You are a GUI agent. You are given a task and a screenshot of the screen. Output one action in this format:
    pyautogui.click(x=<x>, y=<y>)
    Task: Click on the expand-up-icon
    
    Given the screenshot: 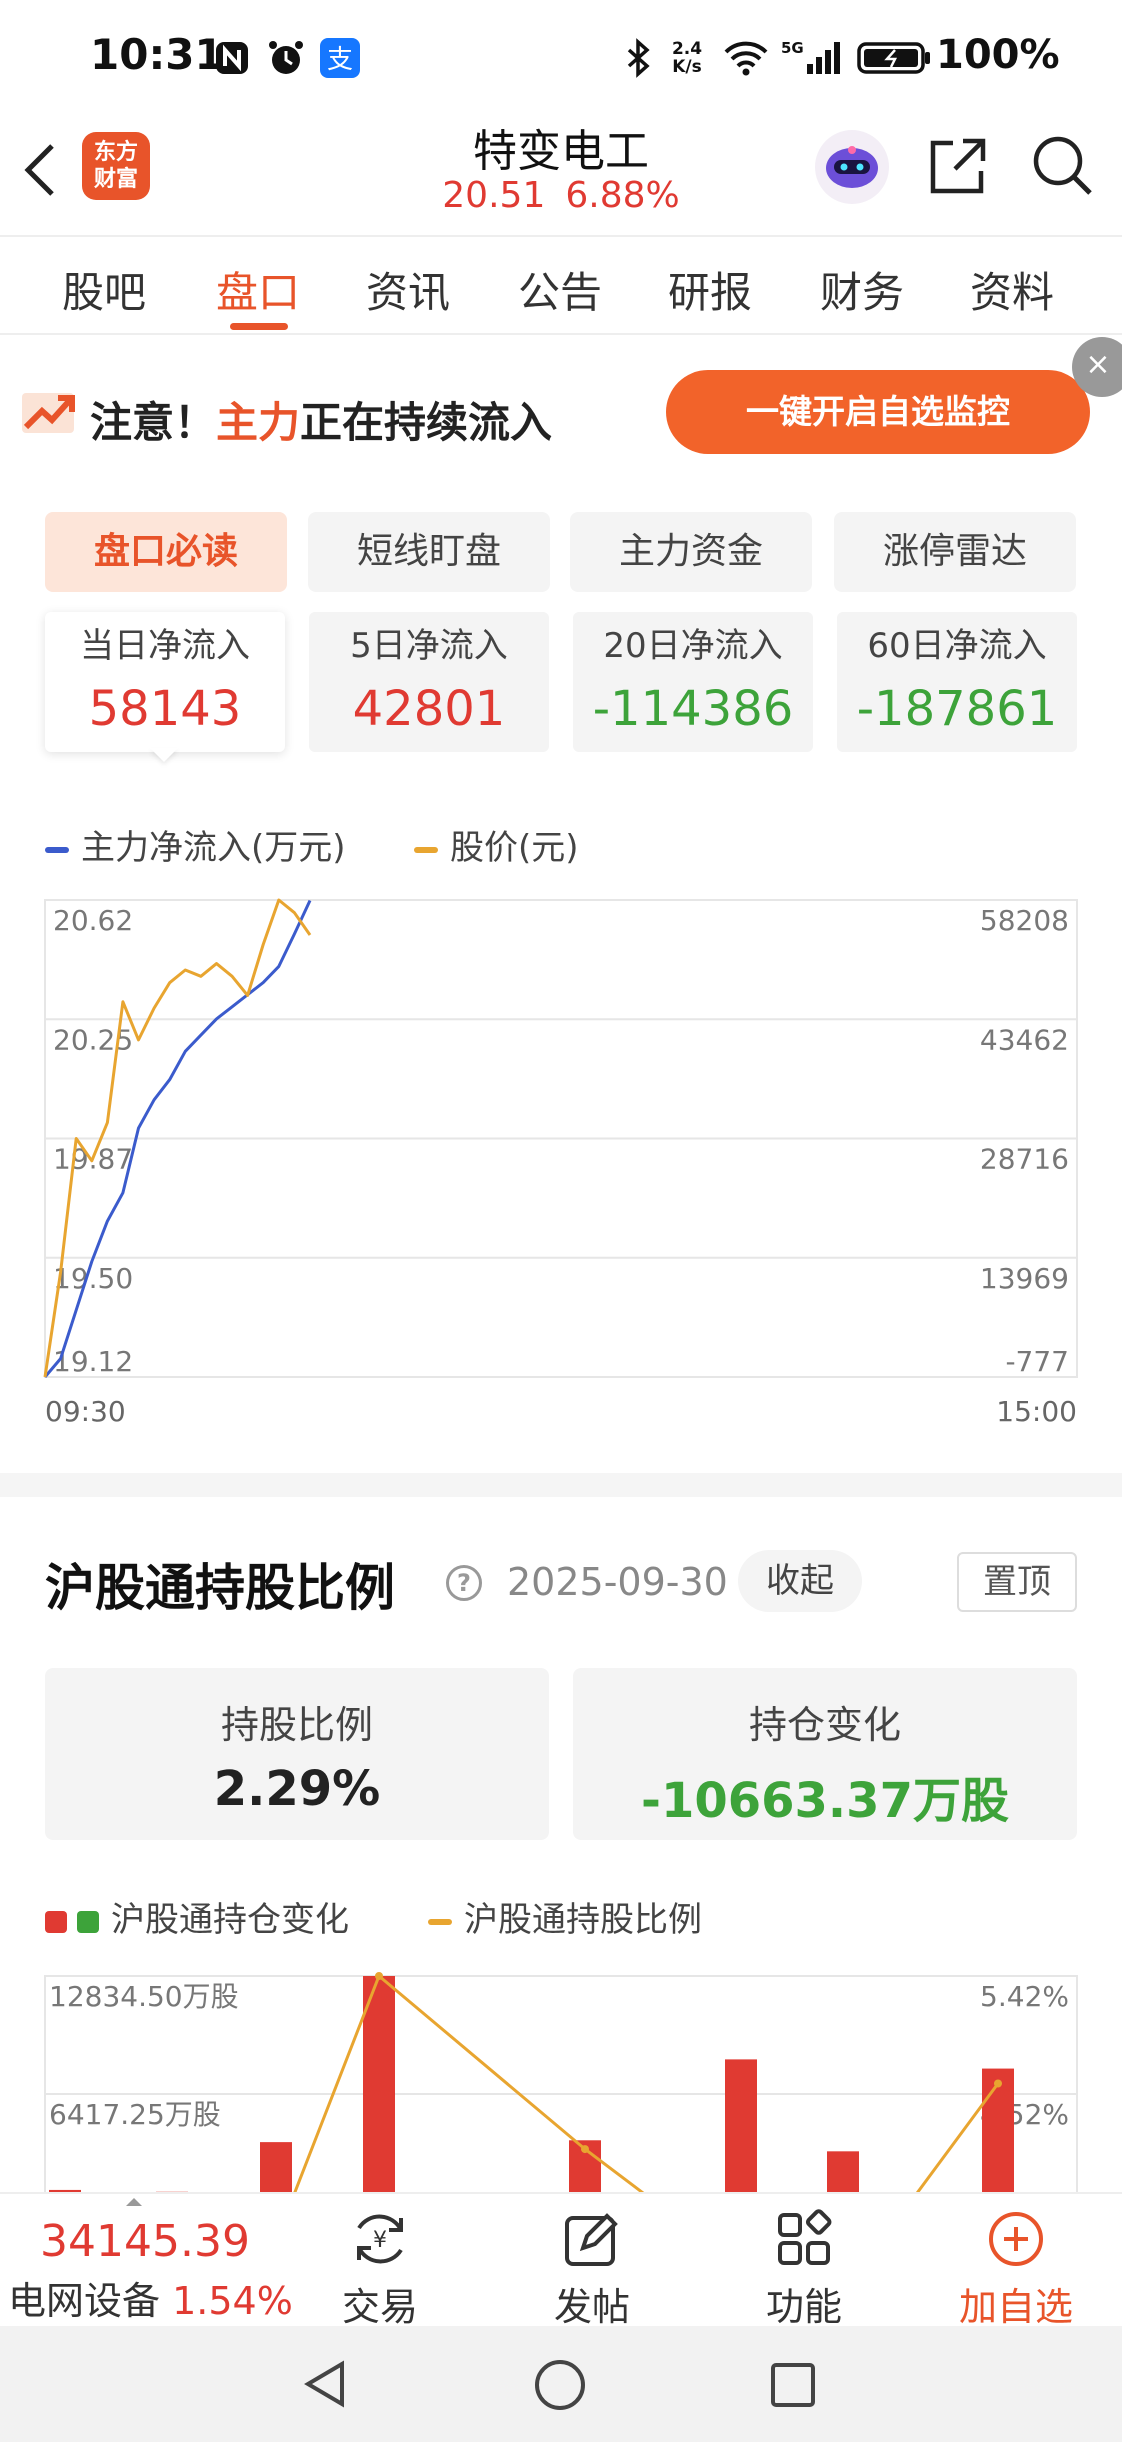 What is the action you would take?
    pyautogui.click(x=134, y=2202)
    